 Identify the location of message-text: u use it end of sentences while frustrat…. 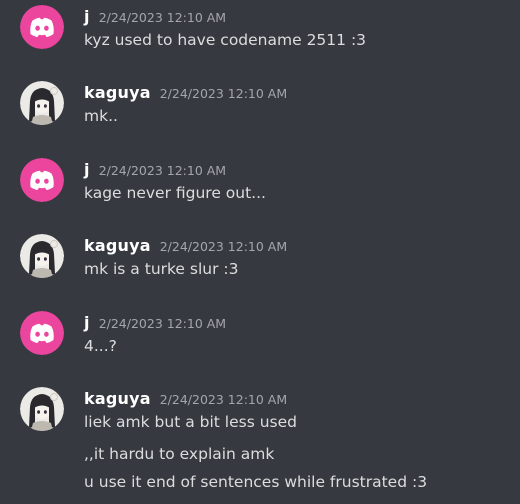
(256, 482).